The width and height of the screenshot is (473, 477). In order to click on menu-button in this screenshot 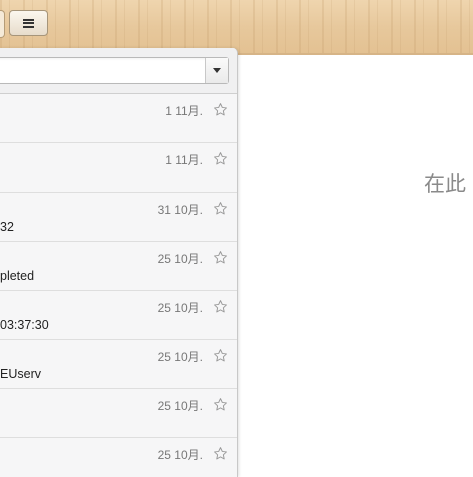, I will do `click(28, 23)`.